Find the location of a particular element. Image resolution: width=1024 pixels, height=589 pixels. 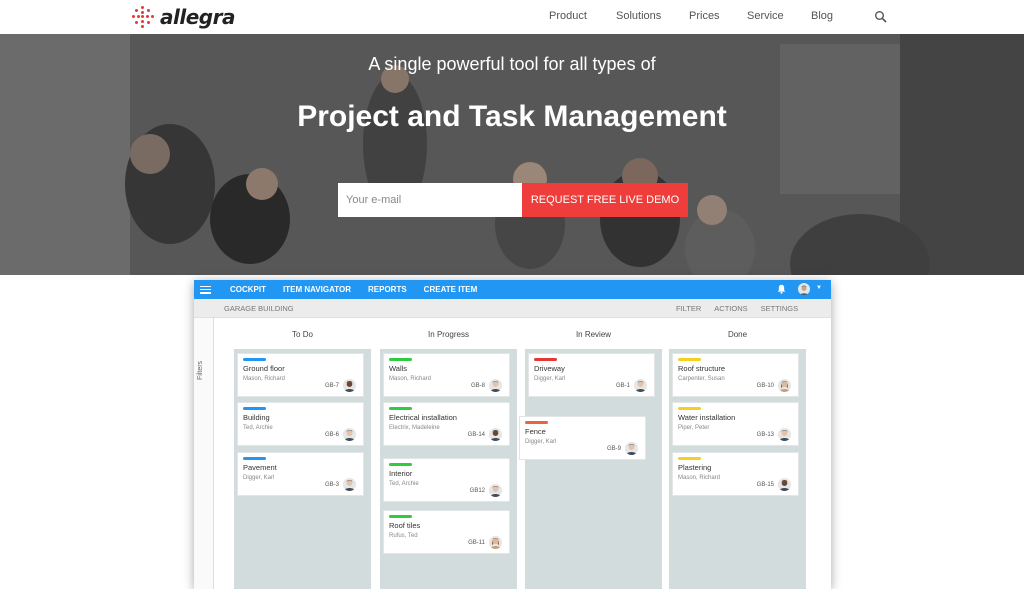

brand-logo: allegra is located at coordinates (183, 17).